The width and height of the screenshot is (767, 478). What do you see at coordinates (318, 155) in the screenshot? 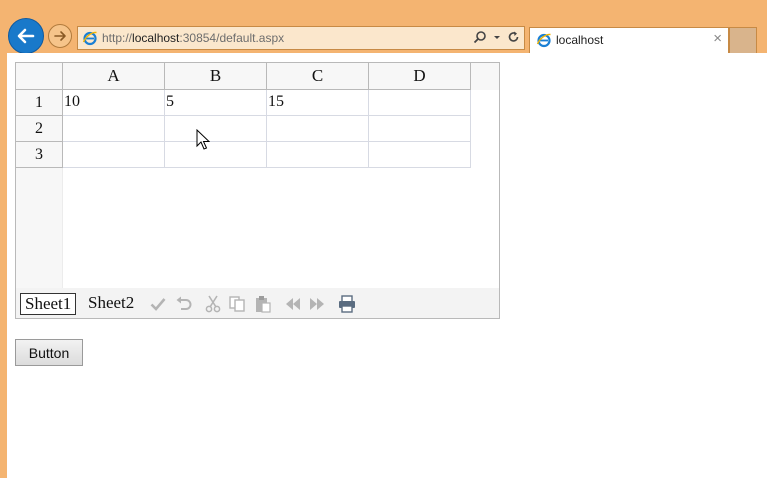
I see `cell-c3` at bounding box center [318, 155].